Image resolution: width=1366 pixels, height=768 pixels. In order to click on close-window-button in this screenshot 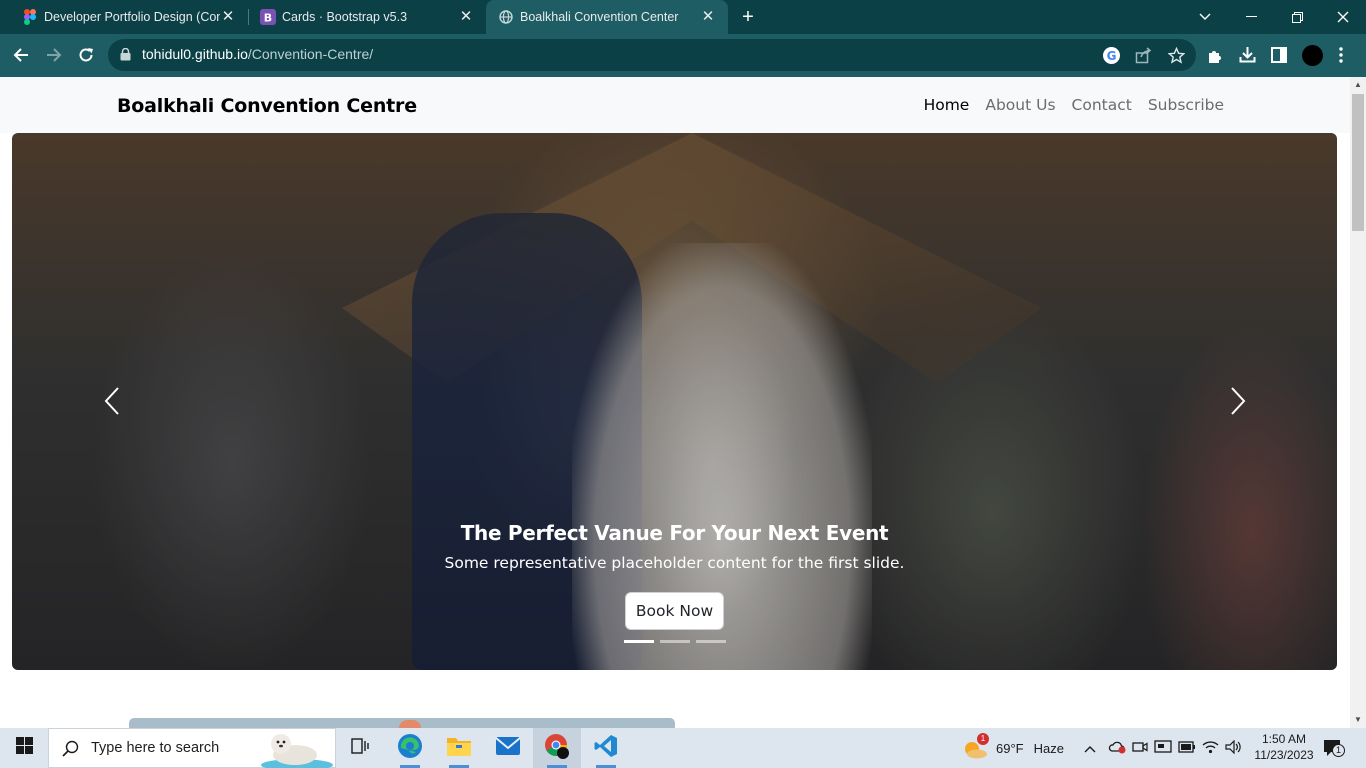, I will do `click(1343, 17)`.